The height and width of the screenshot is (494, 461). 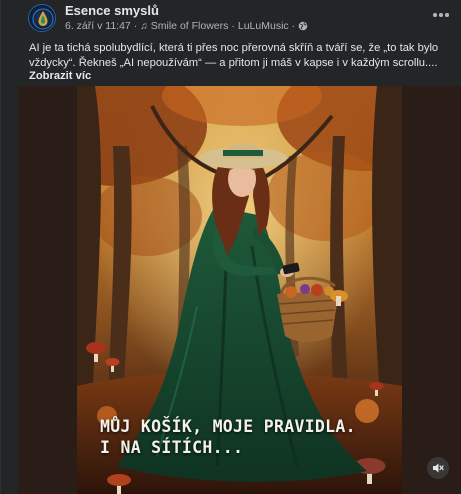 I want to click on overlay-line: MŮJ KOŠÍK, MOJE PRAVIDLA., so click(x=228, y=426).